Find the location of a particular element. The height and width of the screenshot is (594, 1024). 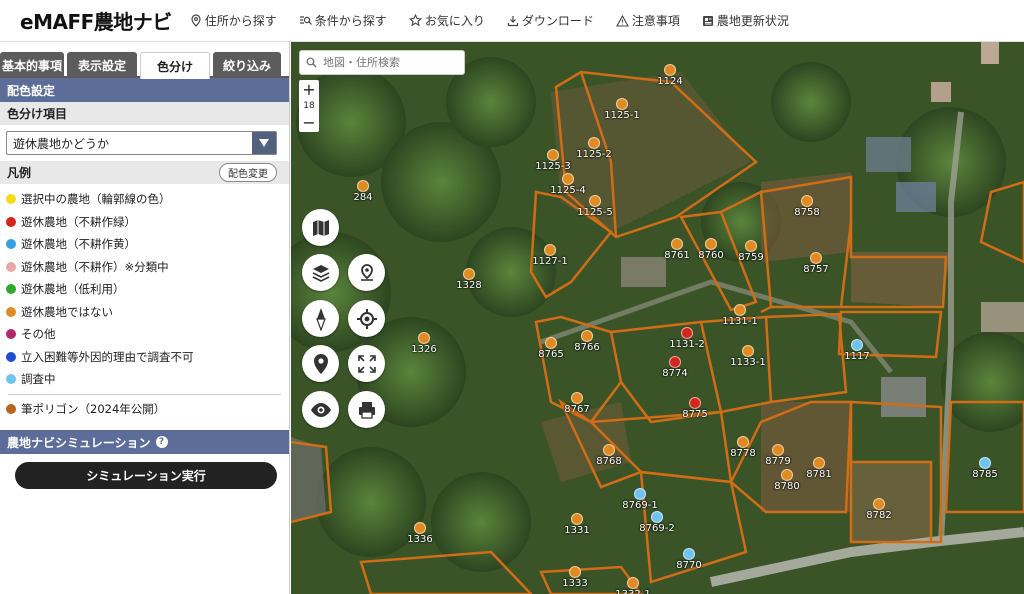

visibility-button is located at coordinates (320, 409).